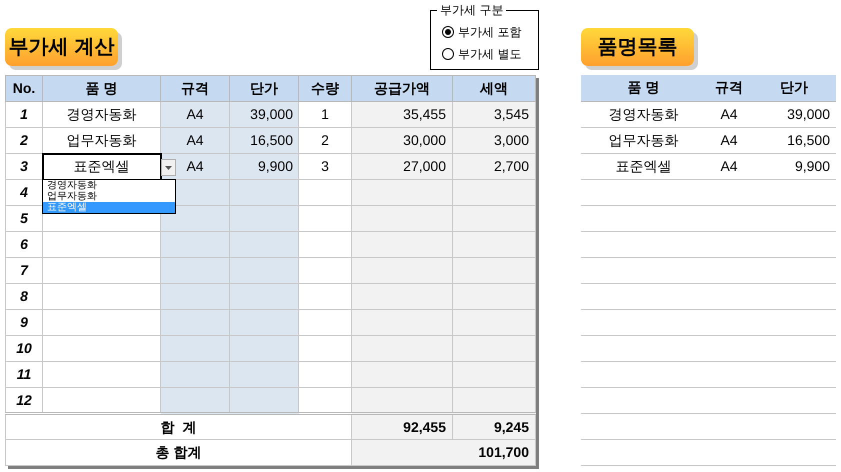 This screenshot has width=841, height=472. What do you see at coordinates (494, 115) in the screenshot?
I see `table-cell: 3,545` at bounding box center [494, 115].